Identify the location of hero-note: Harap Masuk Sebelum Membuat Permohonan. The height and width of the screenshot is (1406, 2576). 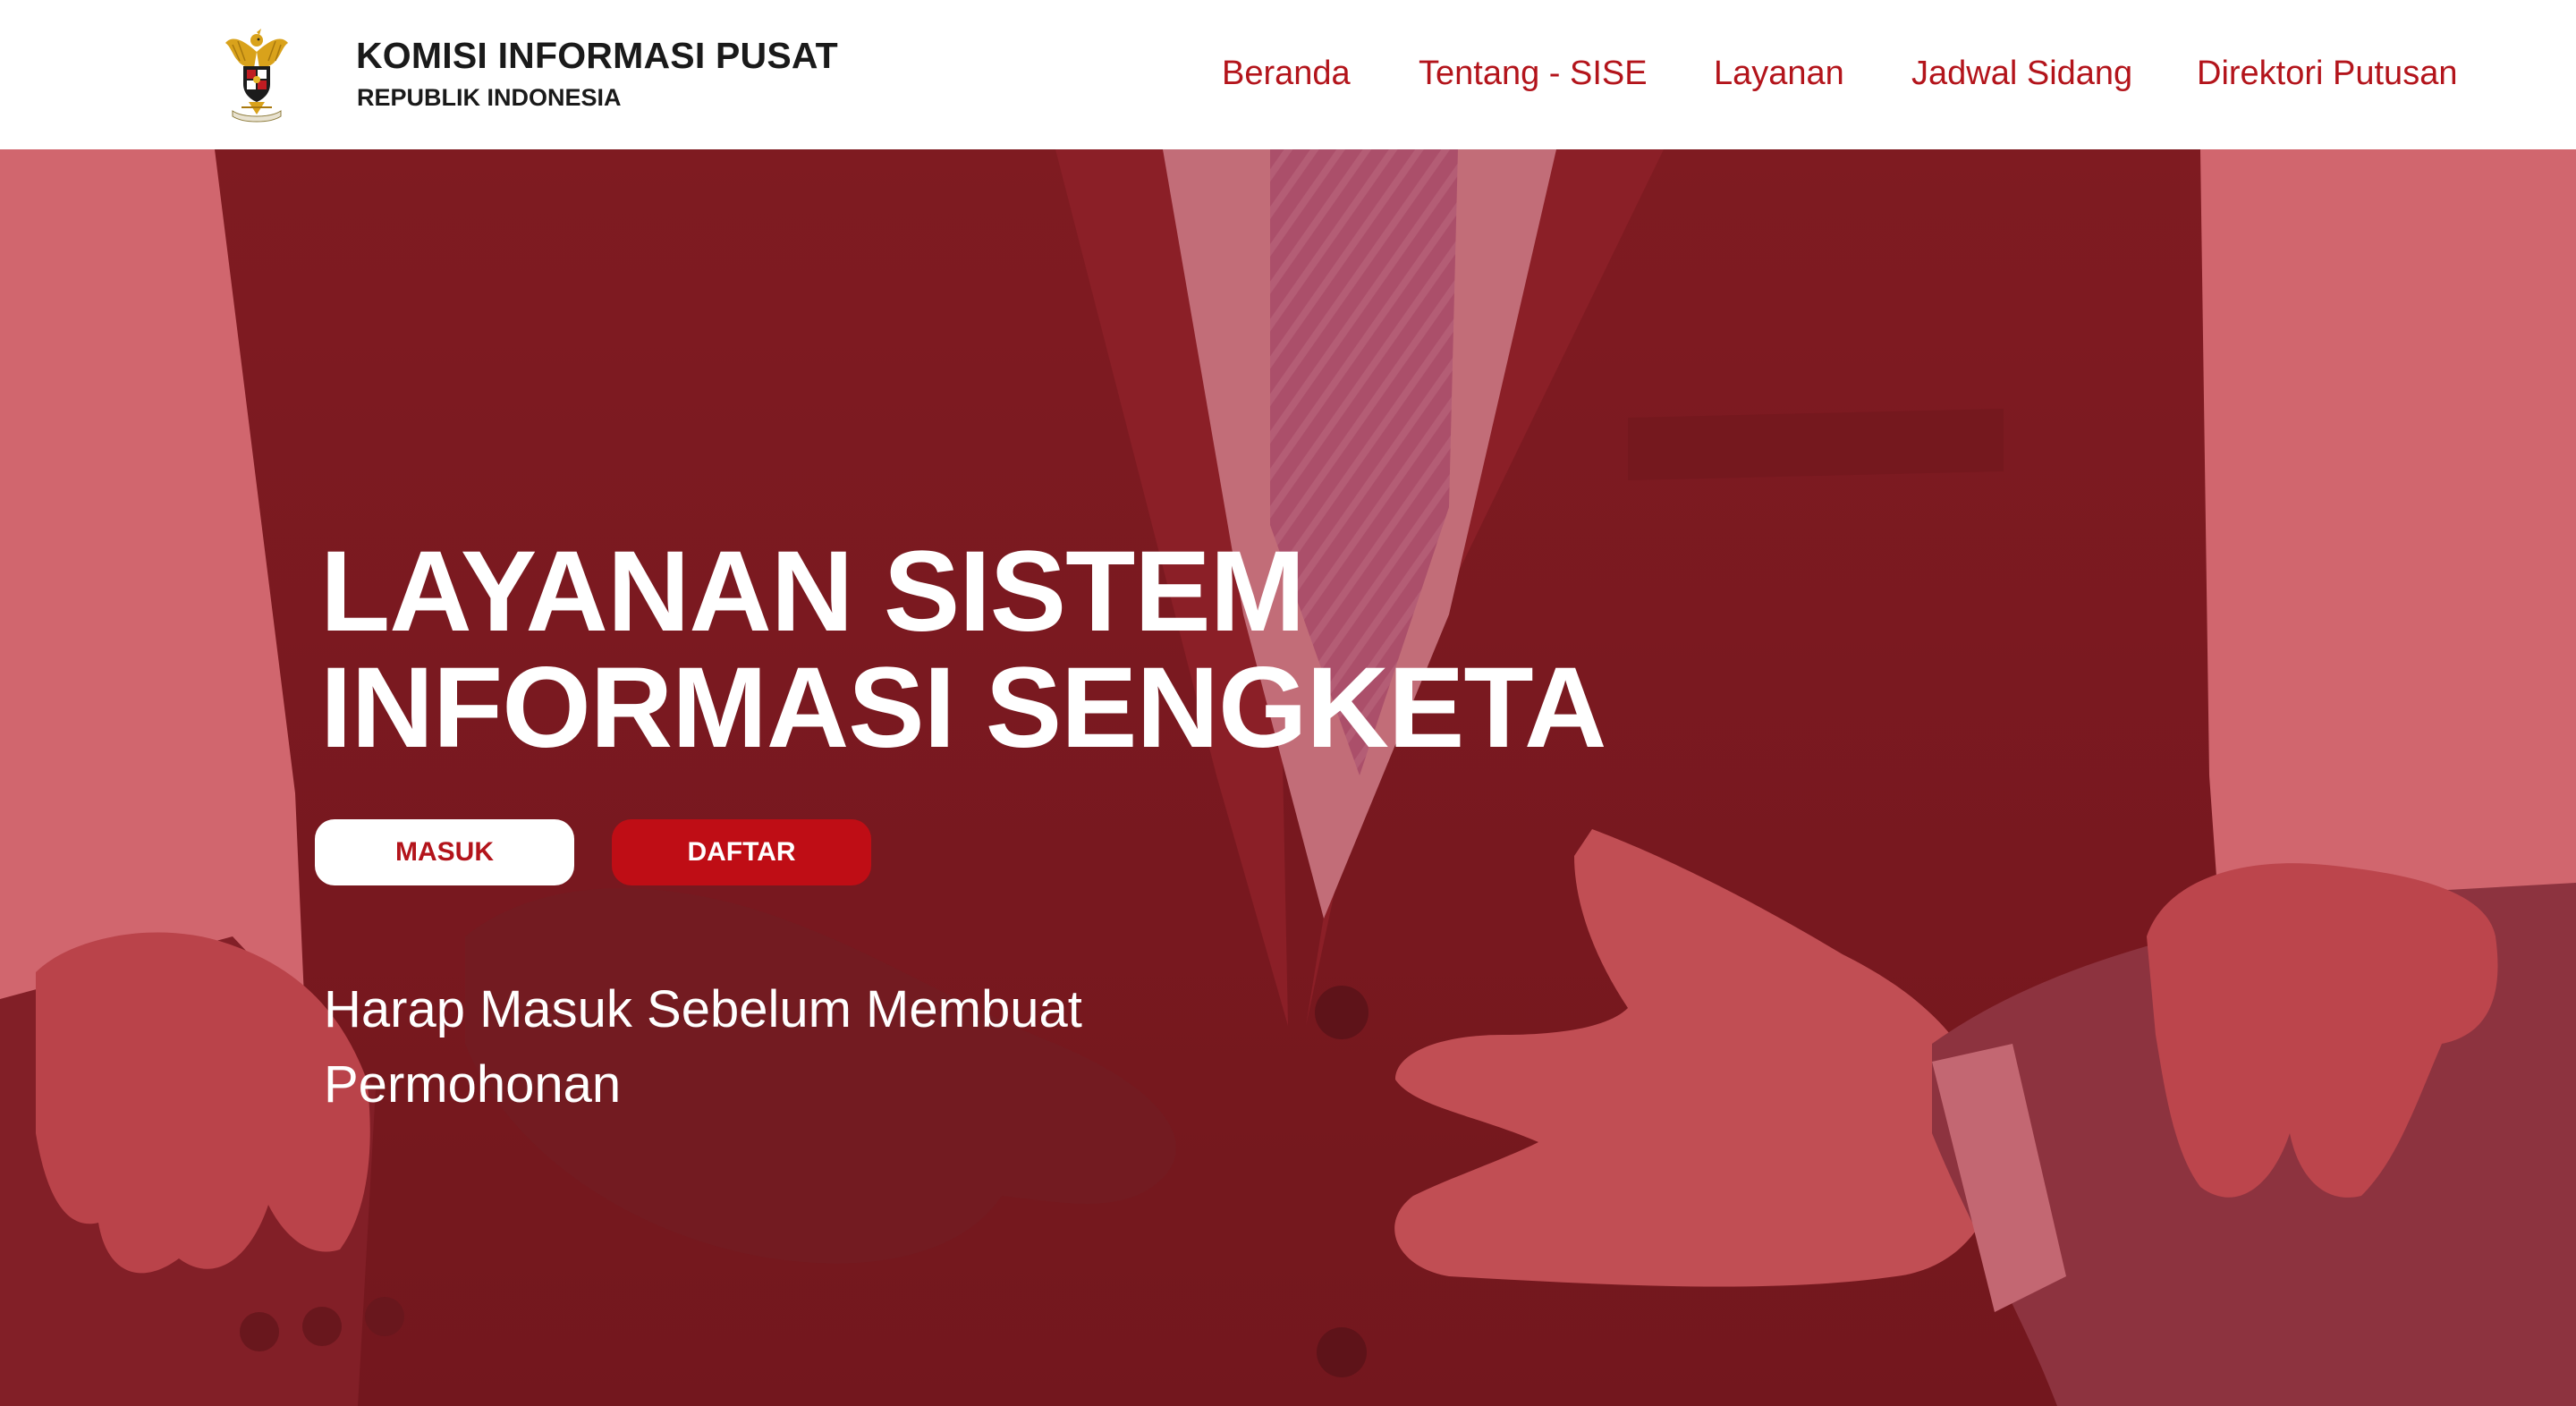
(703, 1047).